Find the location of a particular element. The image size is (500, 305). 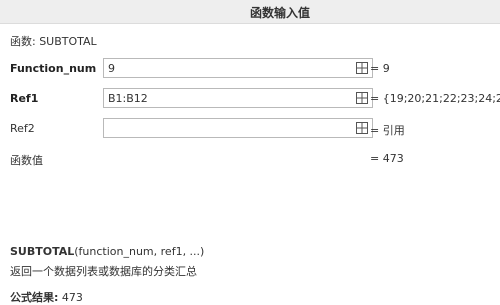

arg-label-function-num: Function_num is located at coordinates (53, 68).